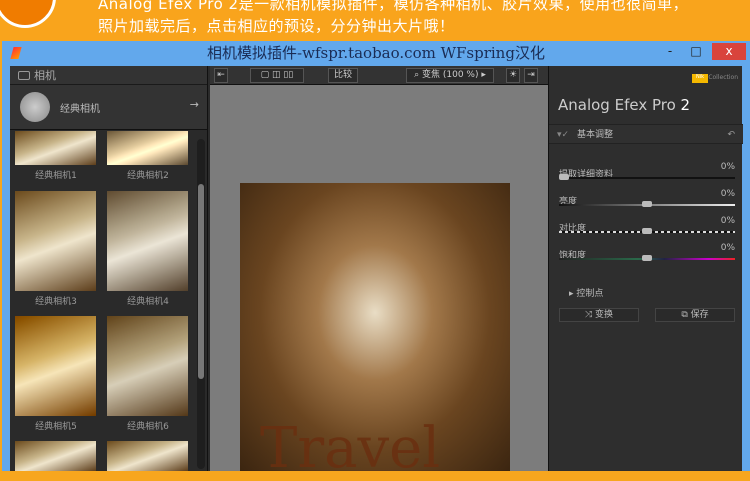 The height and width of the screenshot is (481, 750). What do you see at coordinates (731, 135) in the screenshot?
I see `reset-icon: ↶` at bounding box center [731, 135].